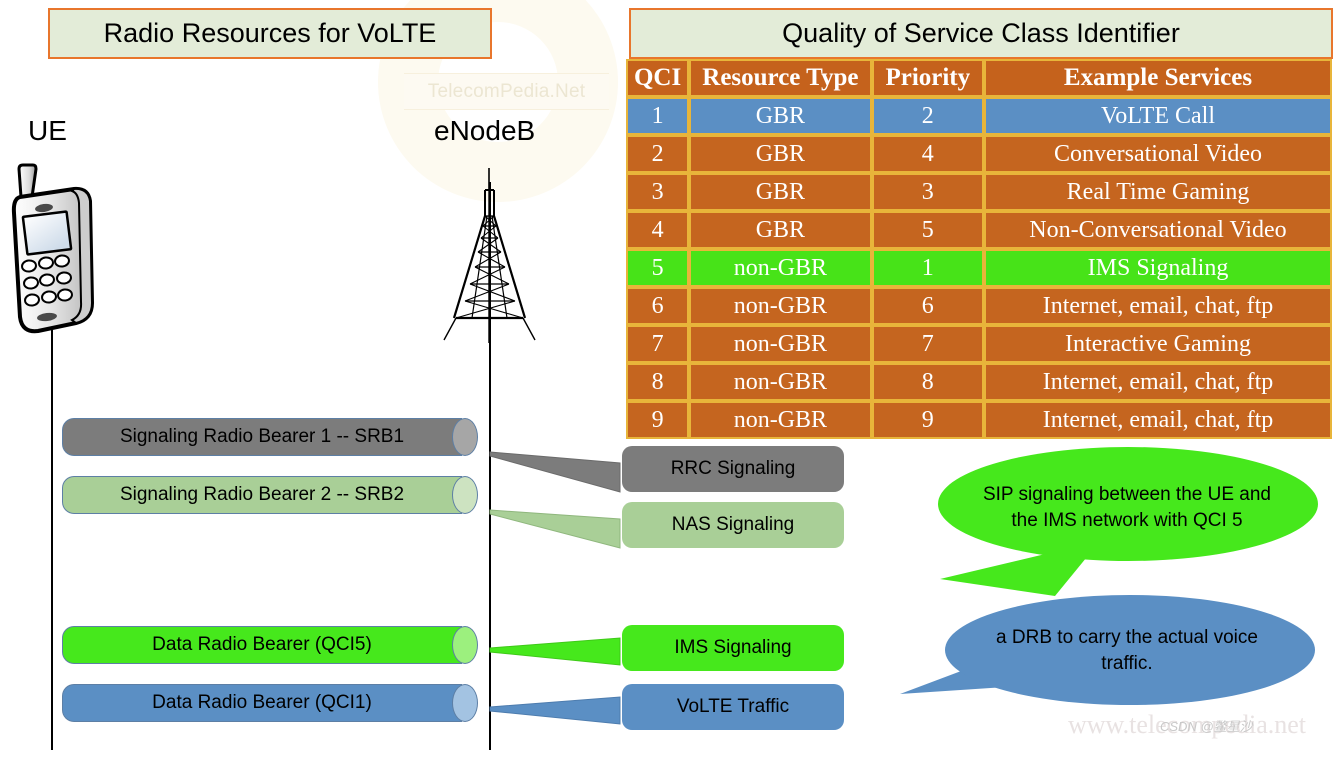  What do you see at coordinates (1157, 344) in the screenshot?
I see `cell-example-services: Interactive Gaming` at bounding box center [1157, 344].